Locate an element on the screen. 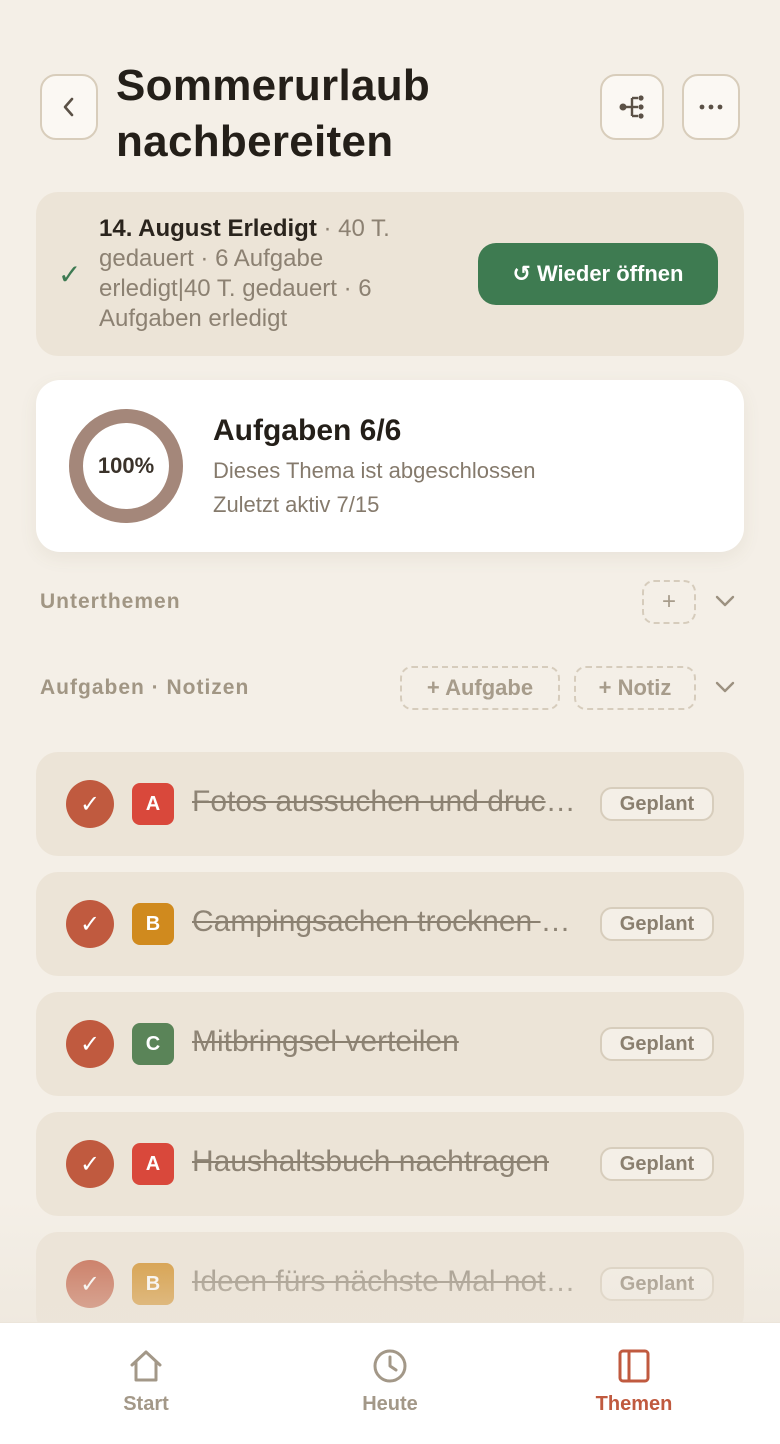 This screenshot has width=780, height=1444. nav-label-heute: Heute is located at coordinates (390, 1404).